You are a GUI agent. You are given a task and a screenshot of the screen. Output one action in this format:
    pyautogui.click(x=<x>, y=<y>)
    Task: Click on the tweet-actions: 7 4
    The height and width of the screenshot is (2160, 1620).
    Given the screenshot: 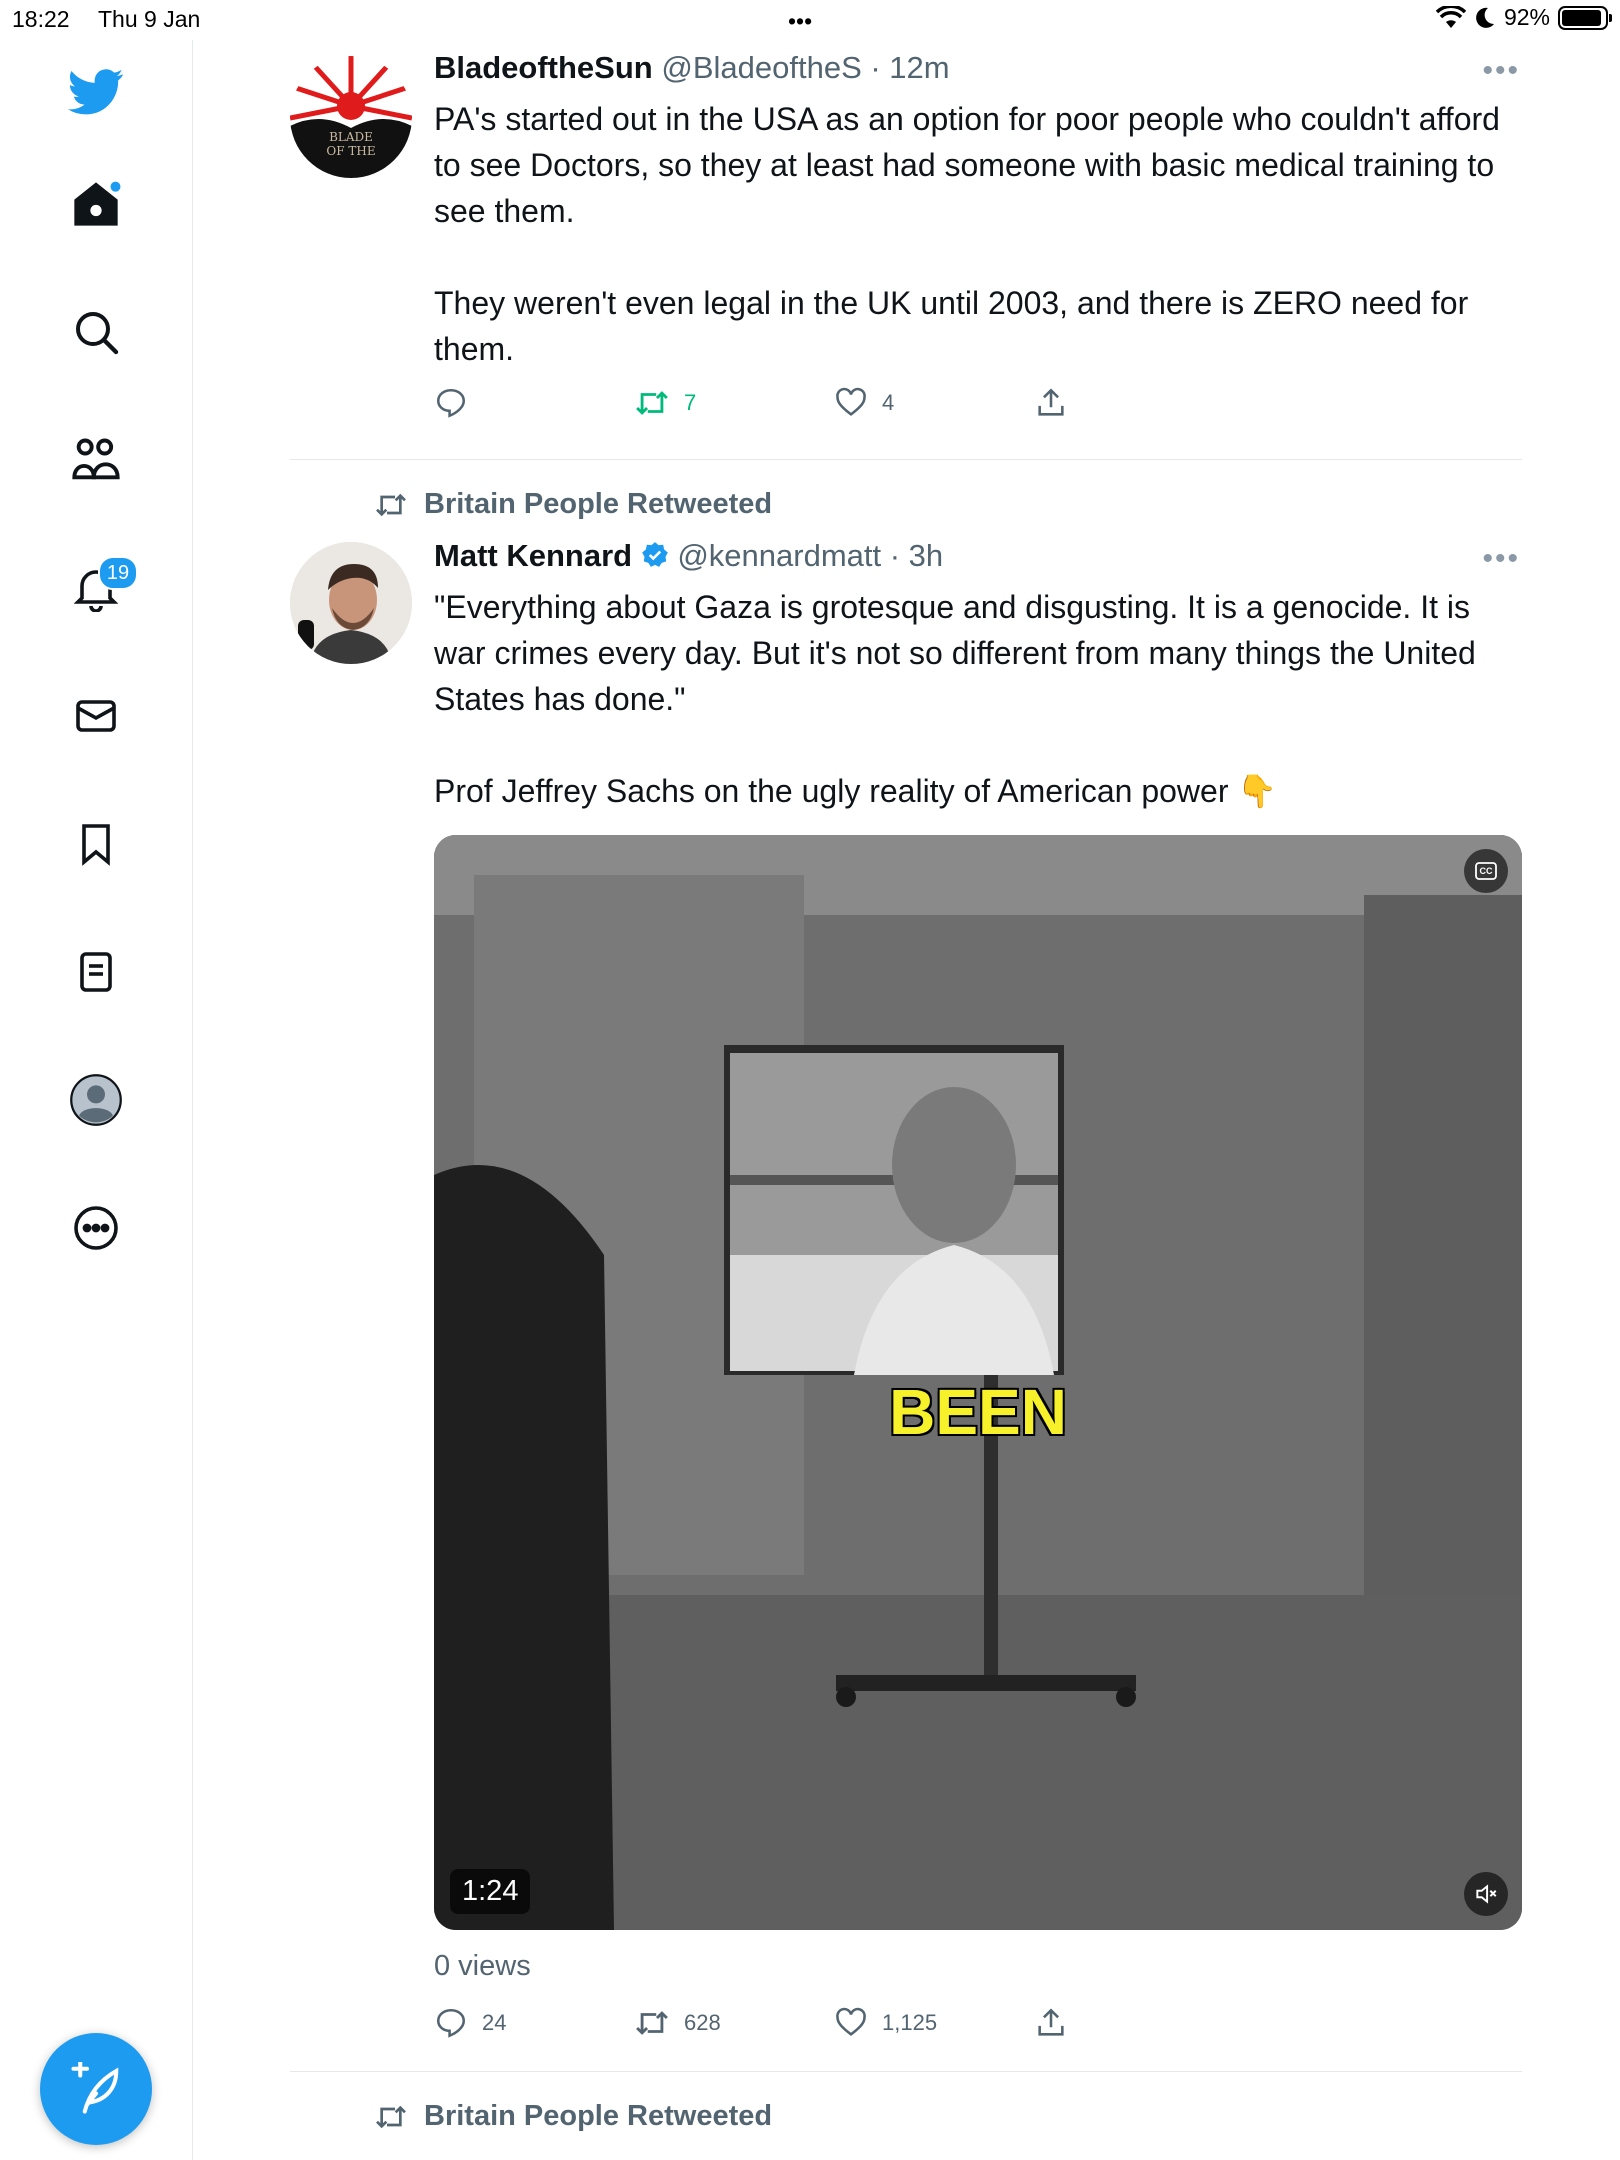 What is the action you would take?
    pyautogui.click(x=774, y=406)
    